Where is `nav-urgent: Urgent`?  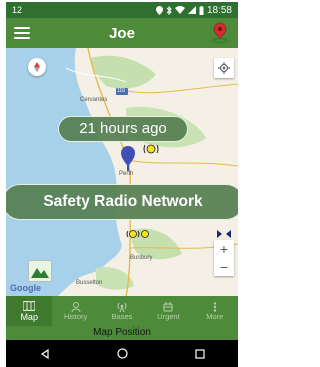
nav-urgent: Urgent is located at coordinates (168, 311).